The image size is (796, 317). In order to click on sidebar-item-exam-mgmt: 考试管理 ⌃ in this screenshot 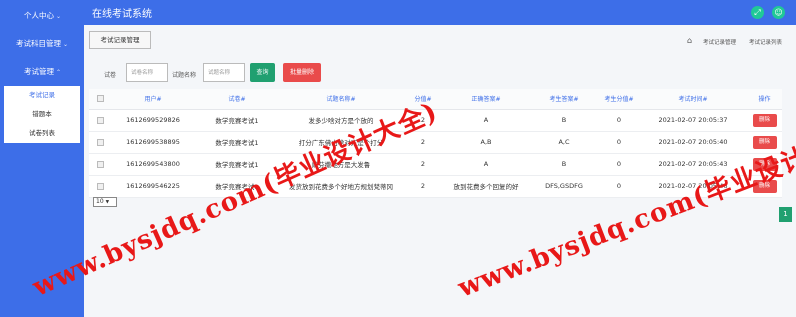, I will do `click(42, 72)`.